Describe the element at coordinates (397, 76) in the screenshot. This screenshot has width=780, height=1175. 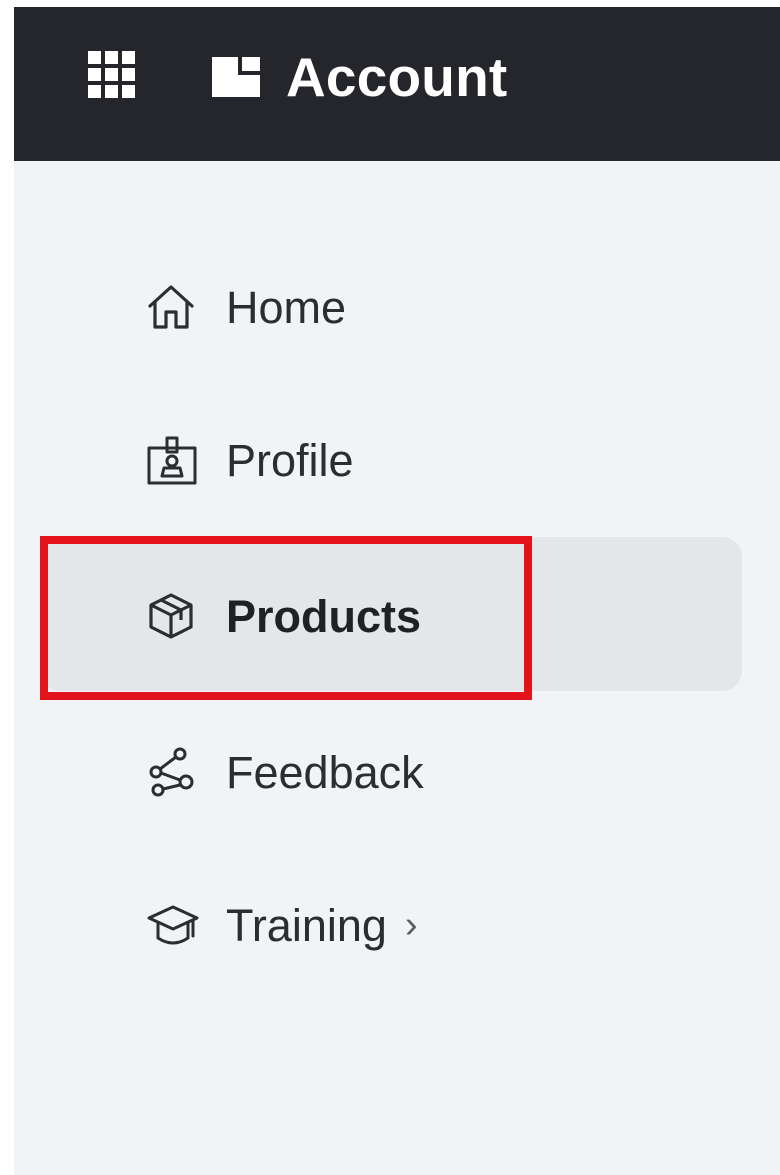
I see `page-title: Account` at that location.